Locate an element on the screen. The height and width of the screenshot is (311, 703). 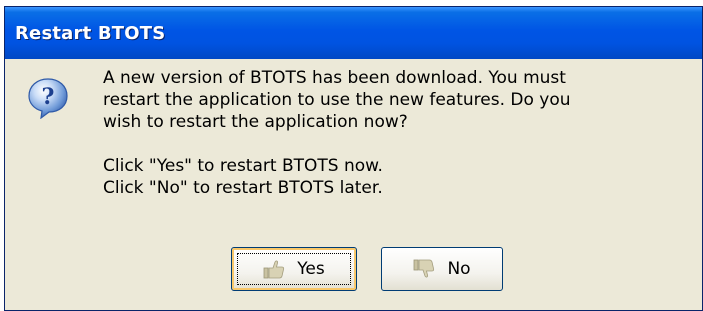
thumbs-down-icon is located at coordinates (424, 269).